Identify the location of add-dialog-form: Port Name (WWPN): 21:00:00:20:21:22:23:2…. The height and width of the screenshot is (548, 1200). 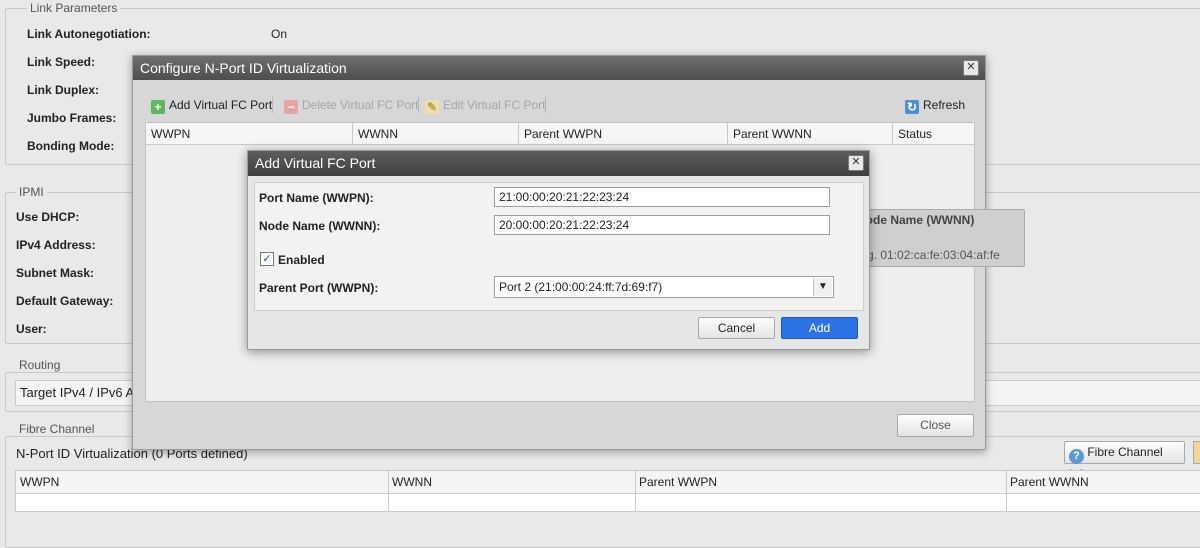
(559, 246).